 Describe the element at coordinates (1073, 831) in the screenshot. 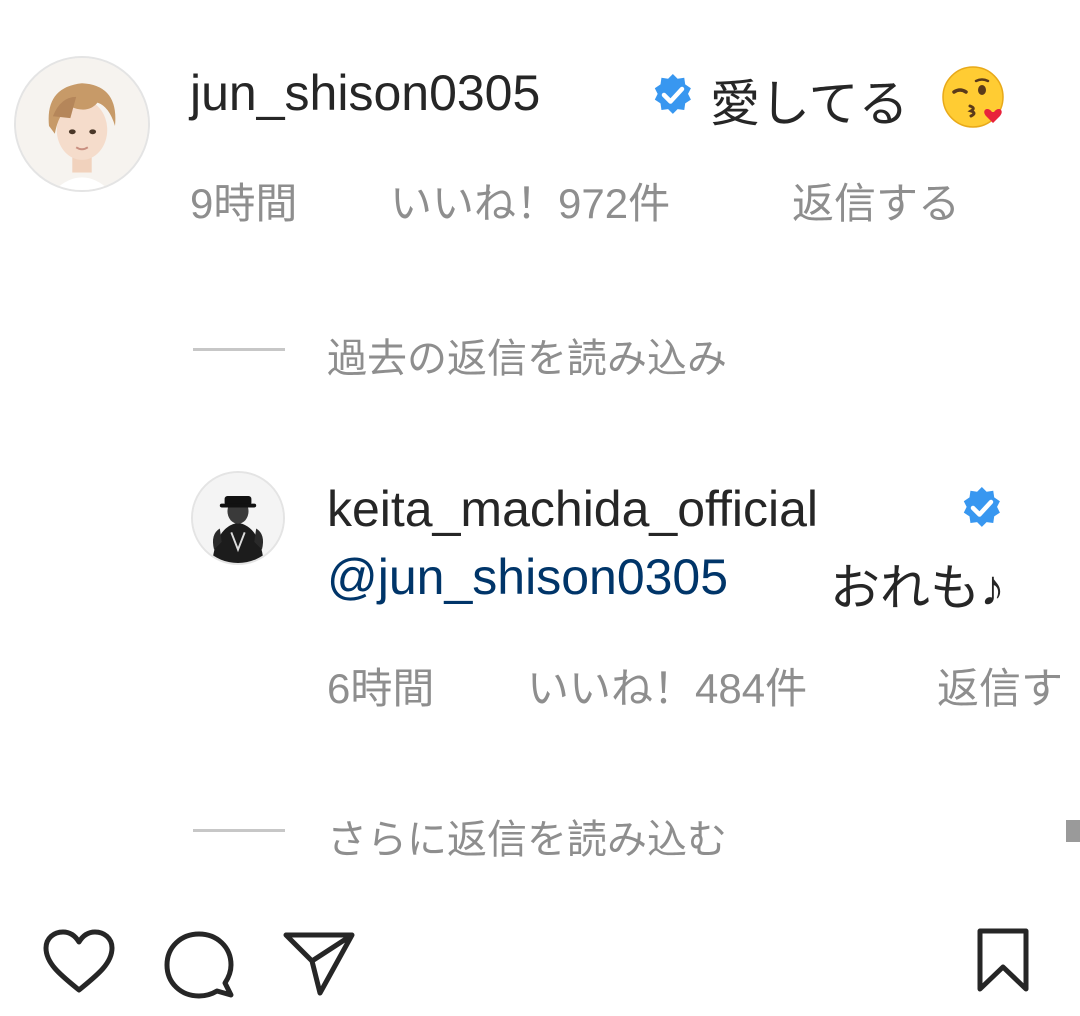

I see `scroll-indicator` at that location.